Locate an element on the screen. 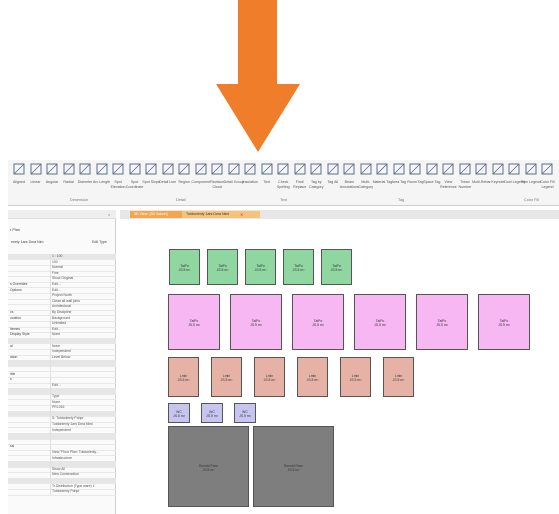 This screenshot has width=559, height=514. property-value: Unlimited is located at coordinates (59, 323).